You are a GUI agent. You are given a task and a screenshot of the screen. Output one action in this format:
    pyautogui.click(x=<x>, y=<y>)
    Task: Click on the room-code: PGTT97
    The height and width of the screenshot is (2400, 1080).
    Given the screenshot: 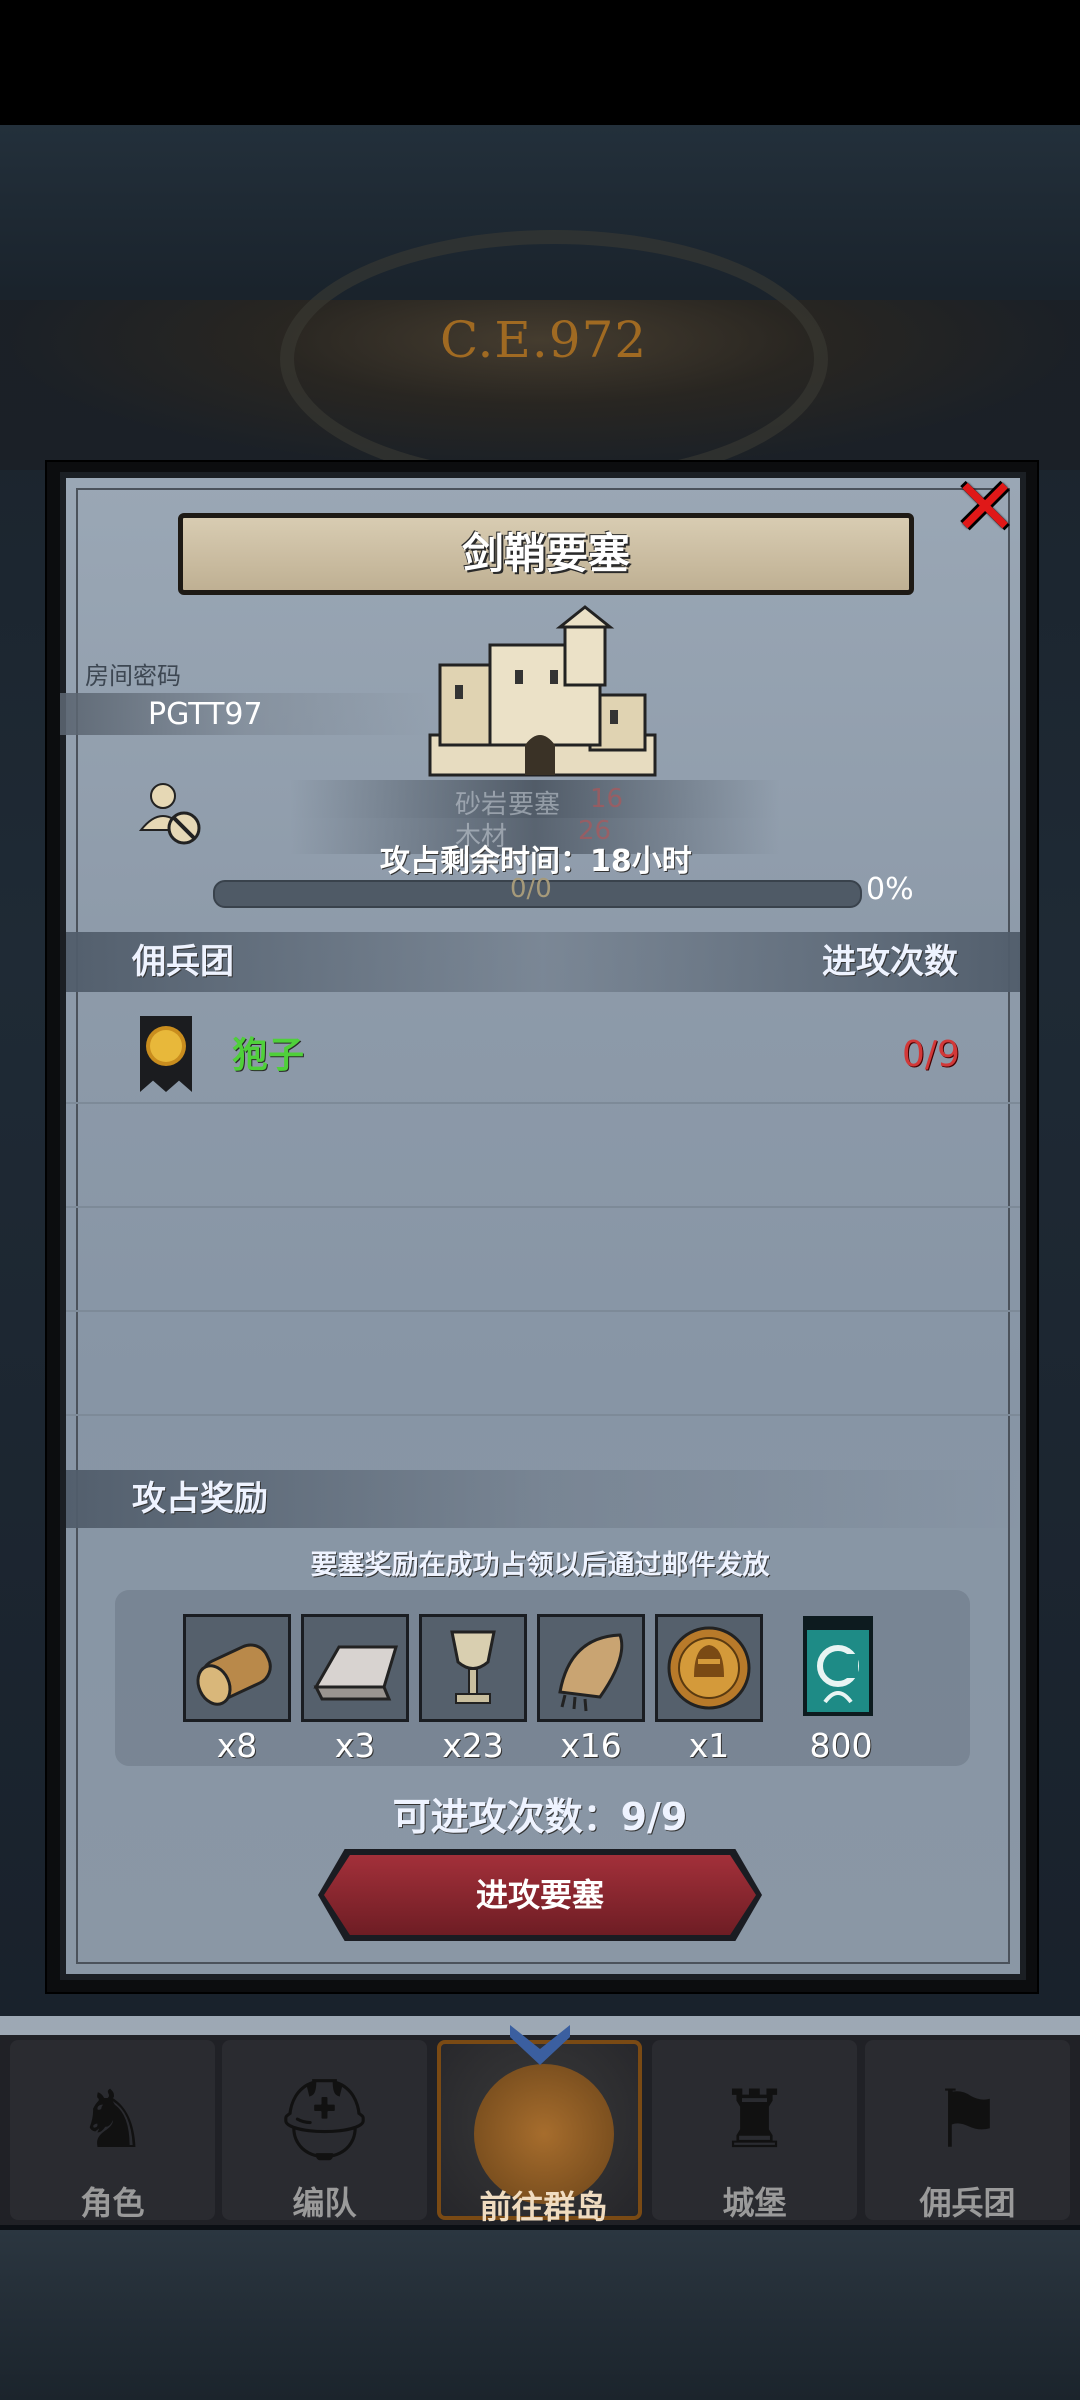 What is the action you would take?
    pyautogui.click(x=205, y=715)
    